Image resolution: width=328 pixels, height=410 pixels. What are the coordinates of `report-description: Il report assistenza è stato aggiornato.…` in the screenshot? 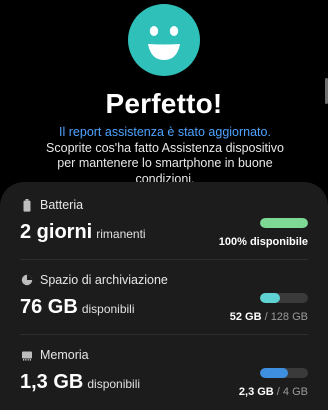 It's located at (165, 156).